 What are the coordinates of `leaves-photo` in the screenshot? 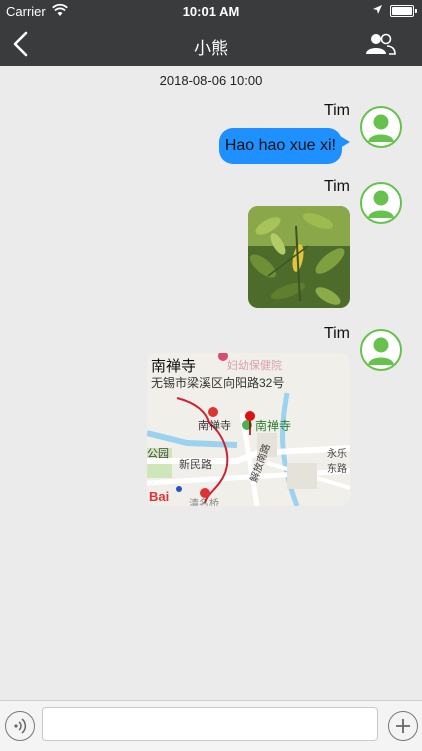 It's located at (299, 257).